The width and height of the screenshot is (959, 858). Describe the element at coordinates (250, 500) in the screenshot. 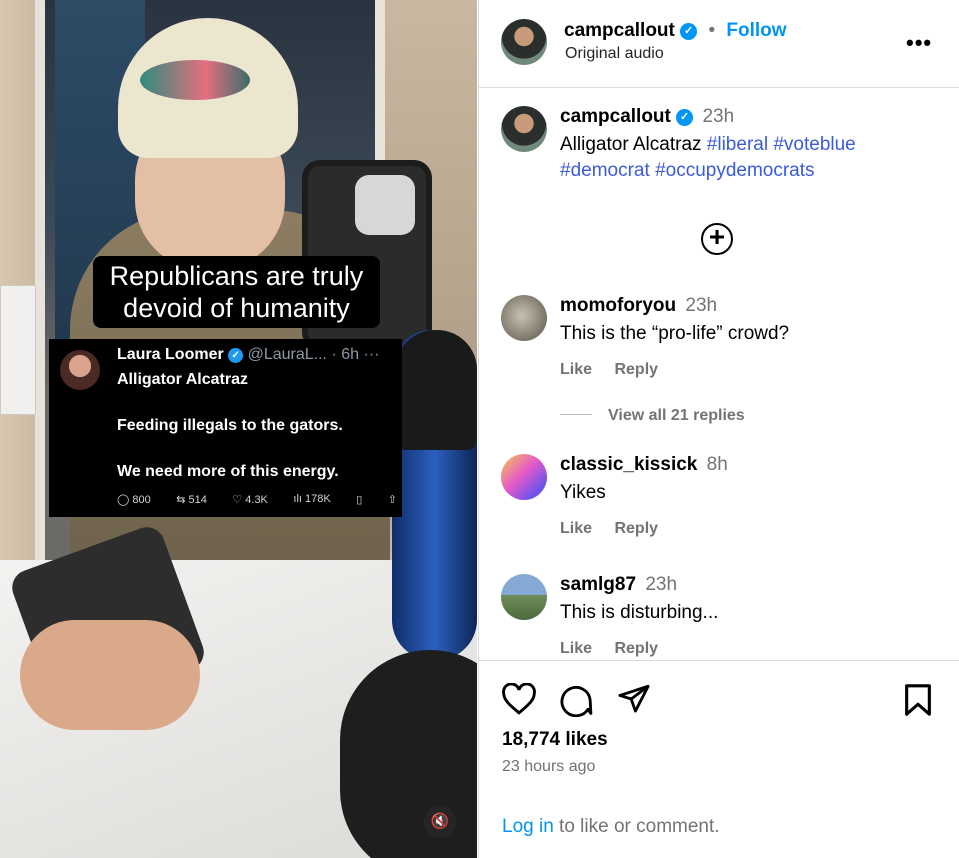

I see `tweet-likes: ♡ 4.3K` at that location.